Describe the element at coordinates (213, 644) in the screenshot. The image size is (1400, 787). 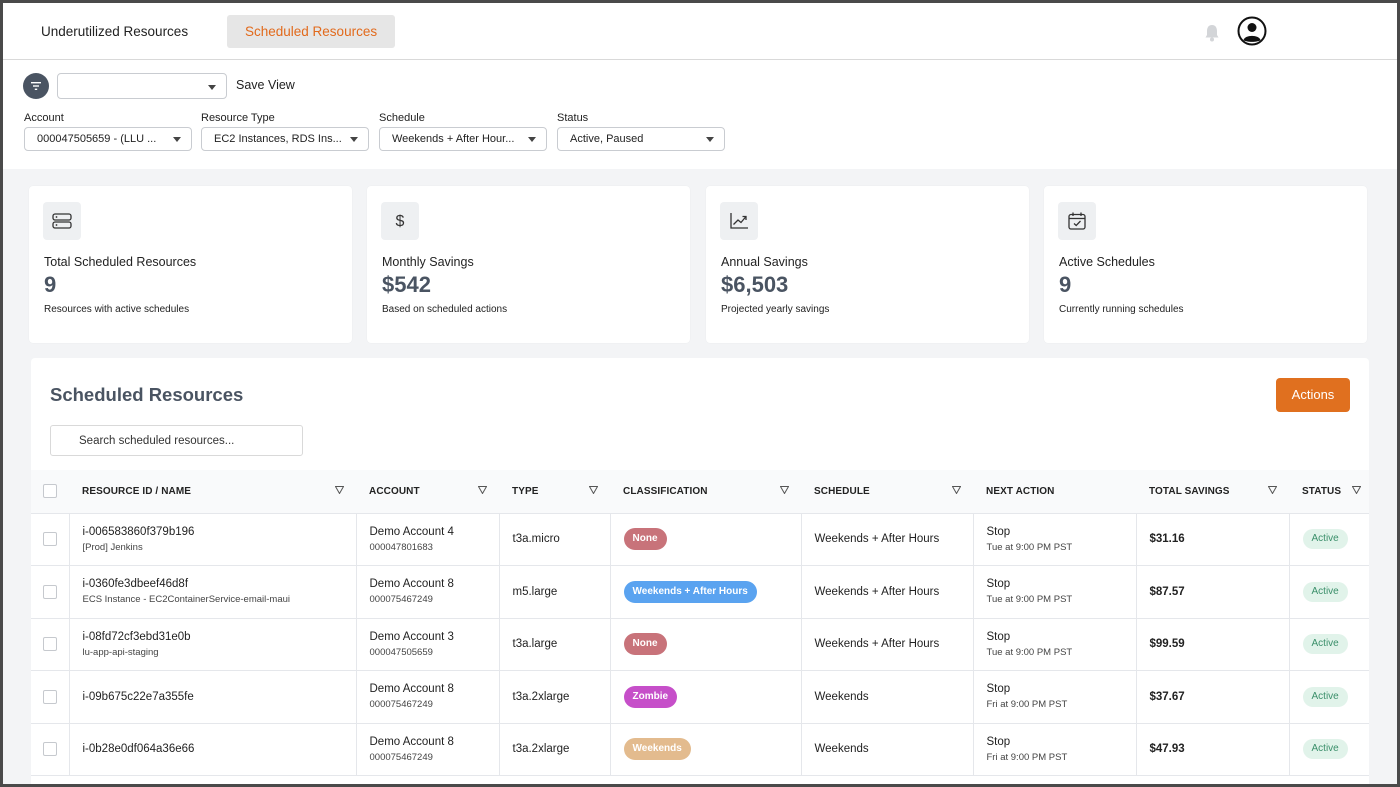
I see `resource-cell: i-08fd72cf3ebd31e0b lu-app-api-staging` at that location.